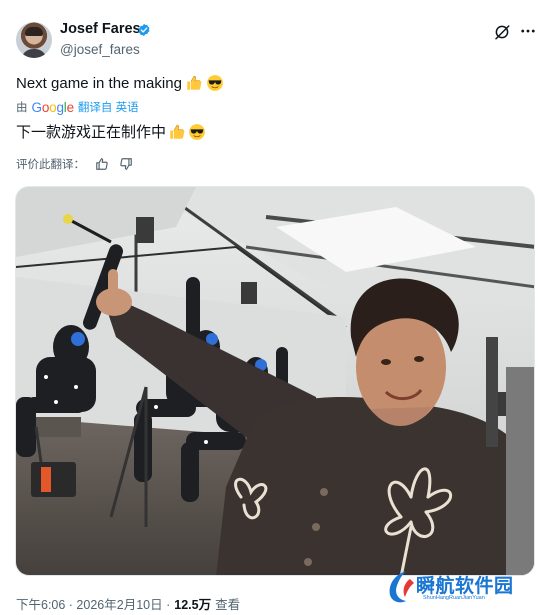  Describe the element at coordinates (108, 107) in the screenshot. I see `translated-from-link: 翻译自 英语` at that location.